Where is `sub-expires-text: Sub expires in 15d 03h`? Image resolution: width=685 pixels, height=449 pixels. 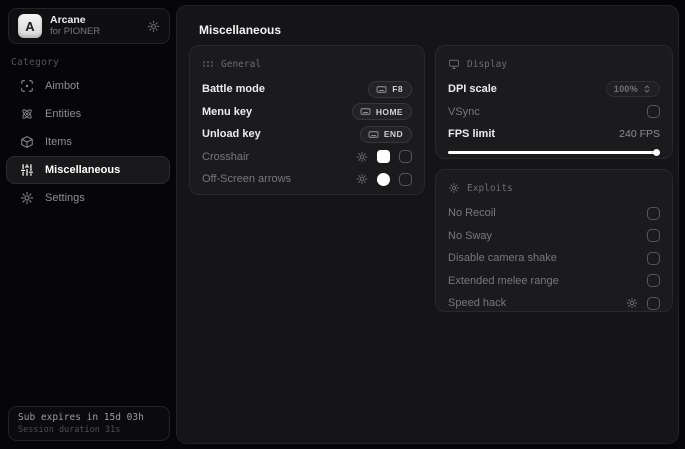 sub-expires-text: Sub expires in 15d 03h is located at coordinates (81, 417).